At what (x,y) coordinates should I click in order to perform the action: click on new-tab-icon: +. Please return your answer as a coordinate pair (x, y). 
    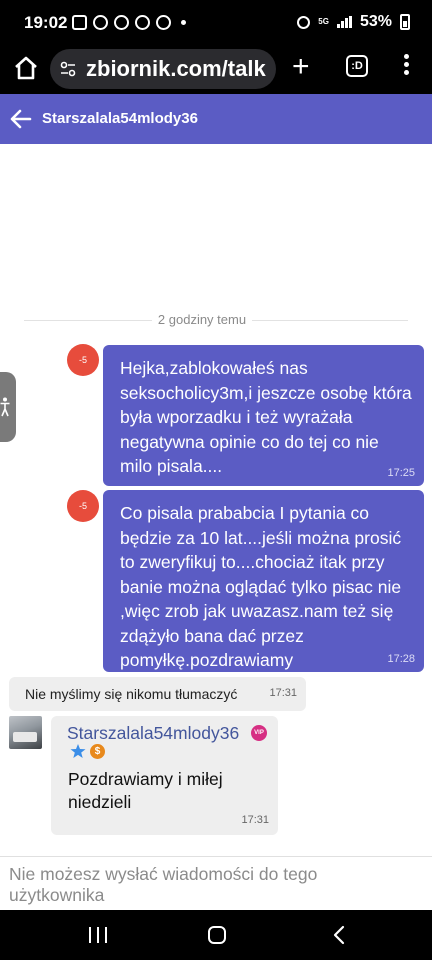
    Looking at the image, I should click on (301, 67).